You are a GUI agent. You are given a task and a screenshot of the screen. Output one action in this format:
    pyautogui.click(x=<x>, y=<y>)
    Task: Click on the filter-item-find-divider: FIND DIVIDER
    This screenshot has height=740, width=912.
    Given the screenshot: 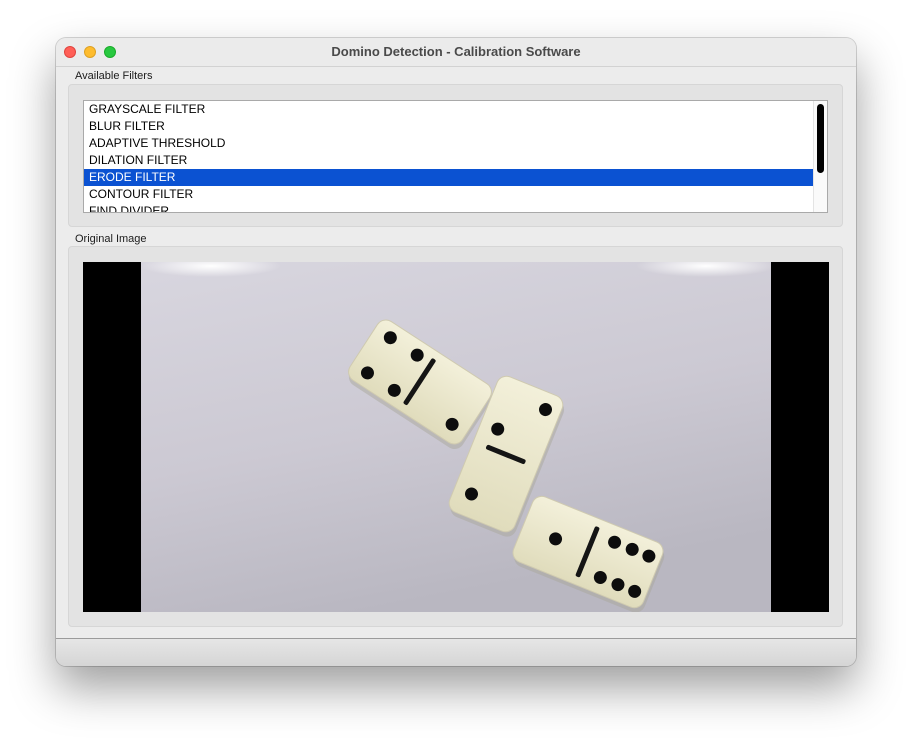 What is the action you would take?
    pyautogui.click(x=448, y=207)
    